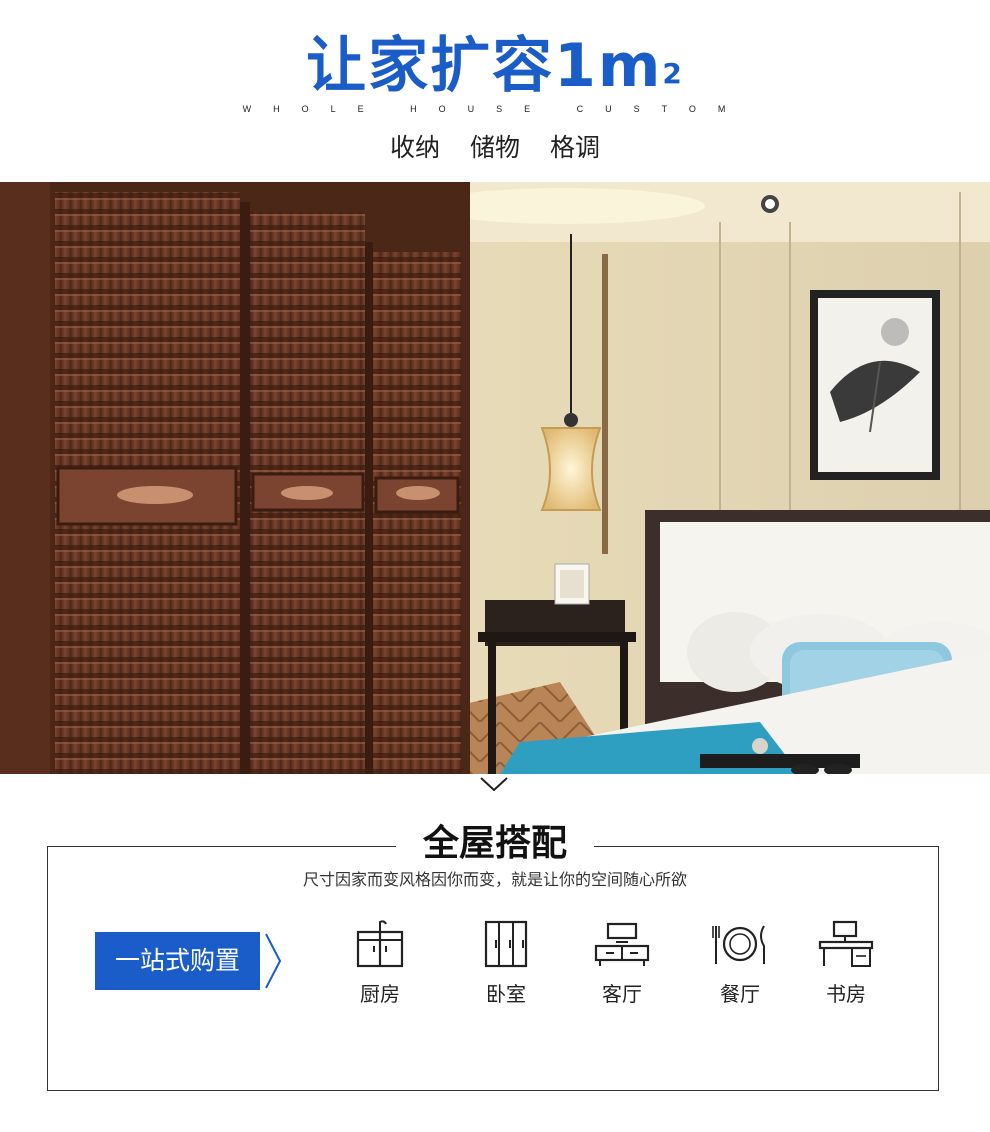 This screenshot has height=1132, width=990. Describe the element at coordinates (177, 961) in the screenshot. I see `one-stop-purchase-button: 一站式购置` at that location.